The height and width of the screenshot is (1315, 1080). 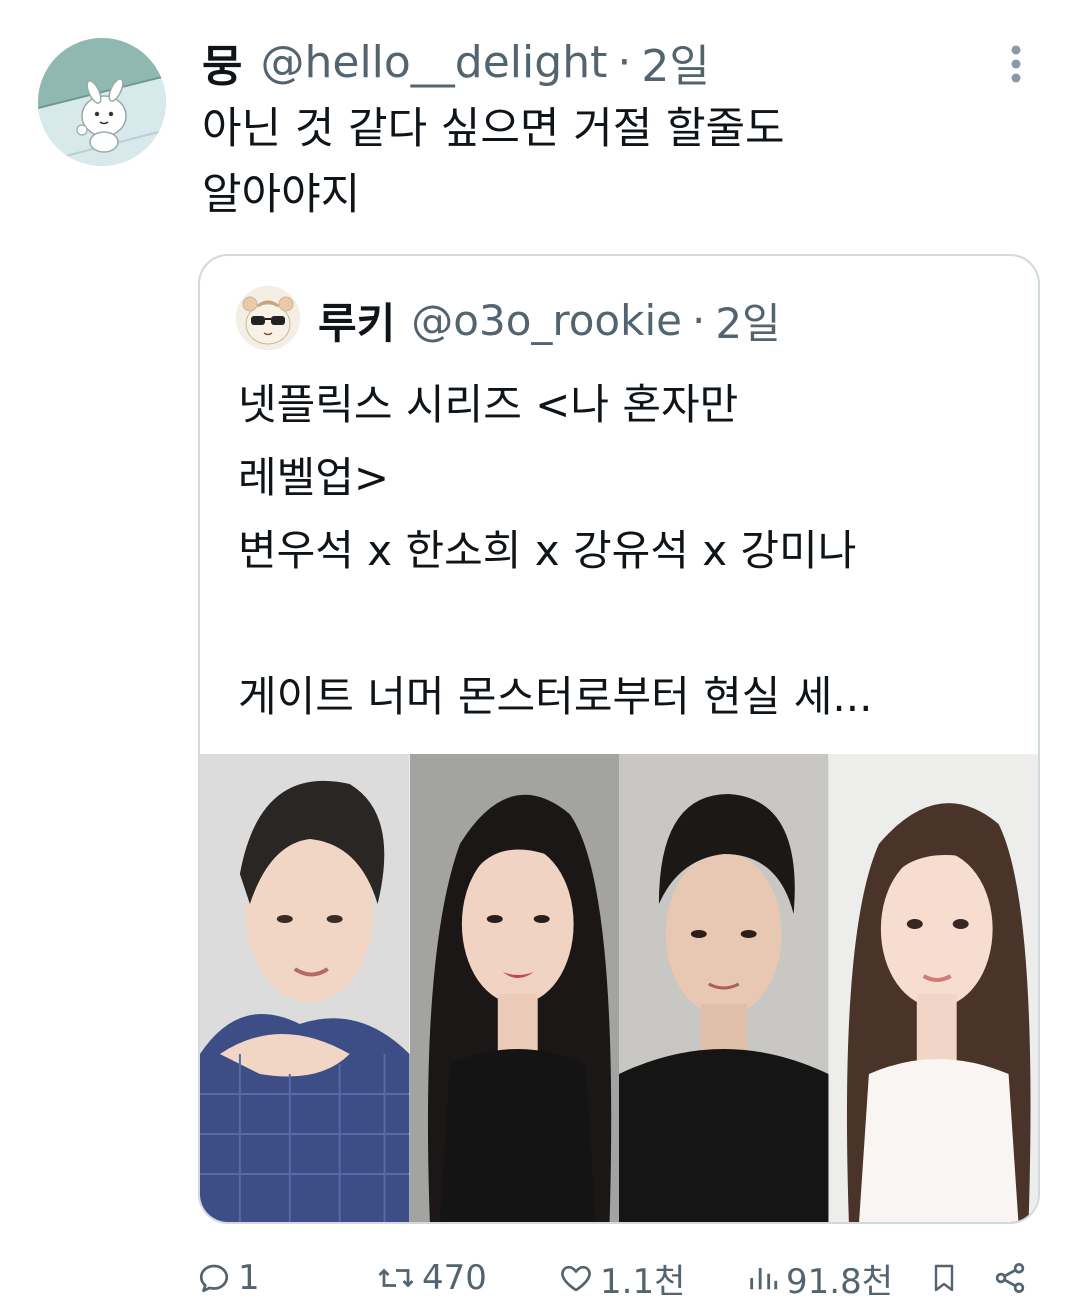 I want to click on retweet-count: 470, so click(x=454, y=1278).